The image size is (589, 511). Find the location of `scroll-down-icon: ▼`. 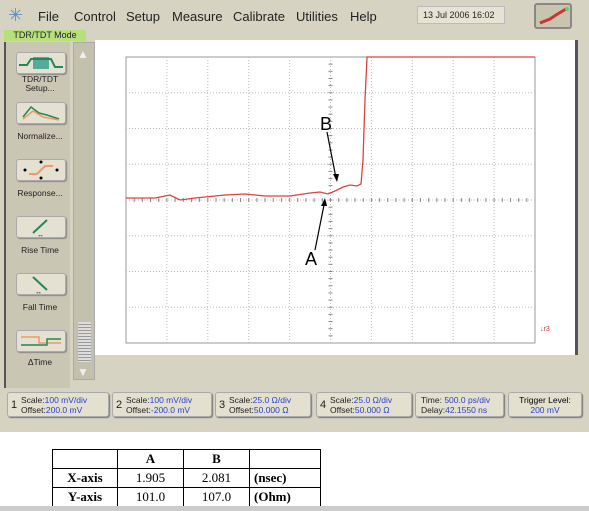

scroll-down-icon: ▼ is located at coordinates (83, 372).